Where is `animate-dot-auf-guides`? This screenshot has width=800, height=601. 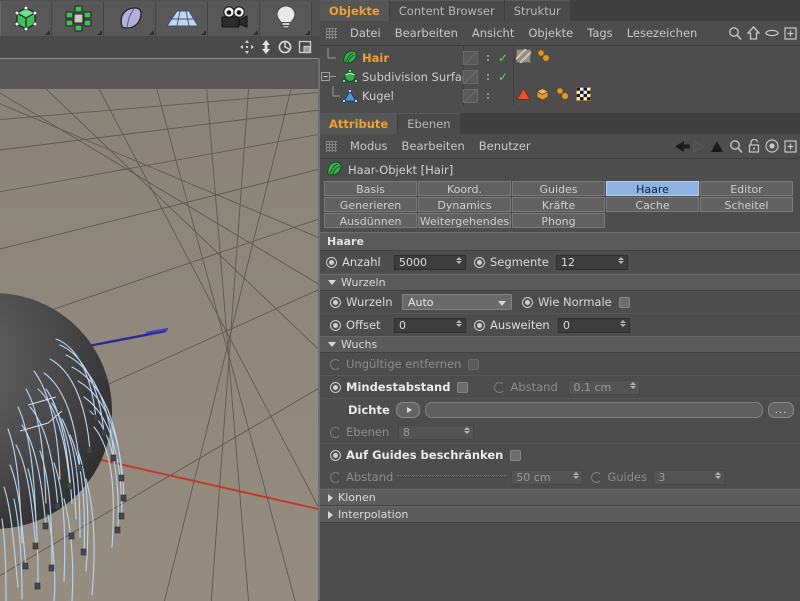
animate-dot-auf-guides is located at coordinates (335, 455).